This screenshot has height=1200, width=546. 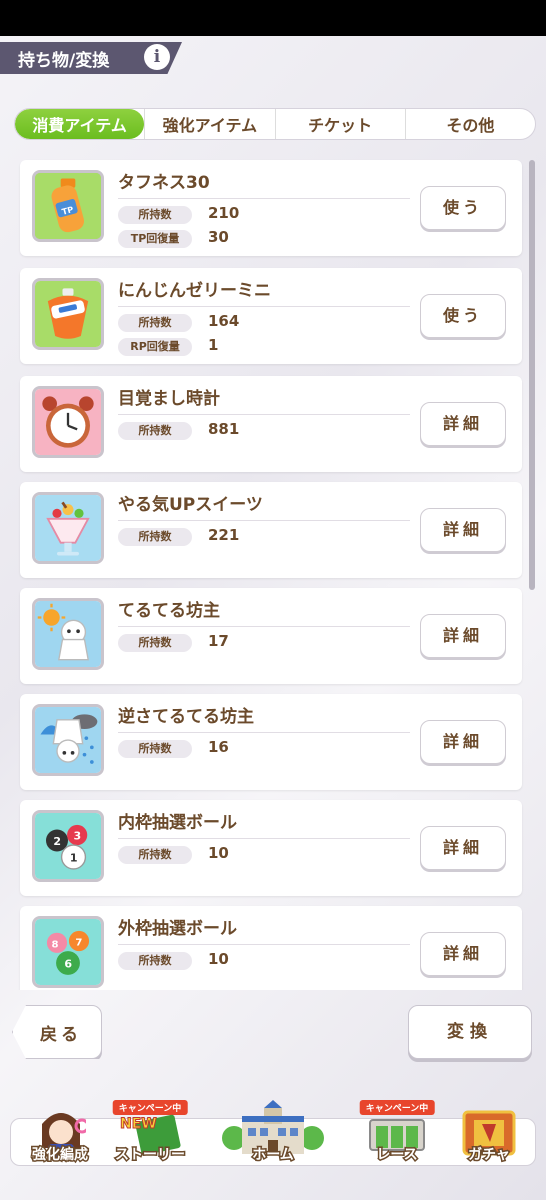 What do you see at coordinates (74, 858) in the screenshot?
I see `svg-text: 1` at bounding box center [74, 858].